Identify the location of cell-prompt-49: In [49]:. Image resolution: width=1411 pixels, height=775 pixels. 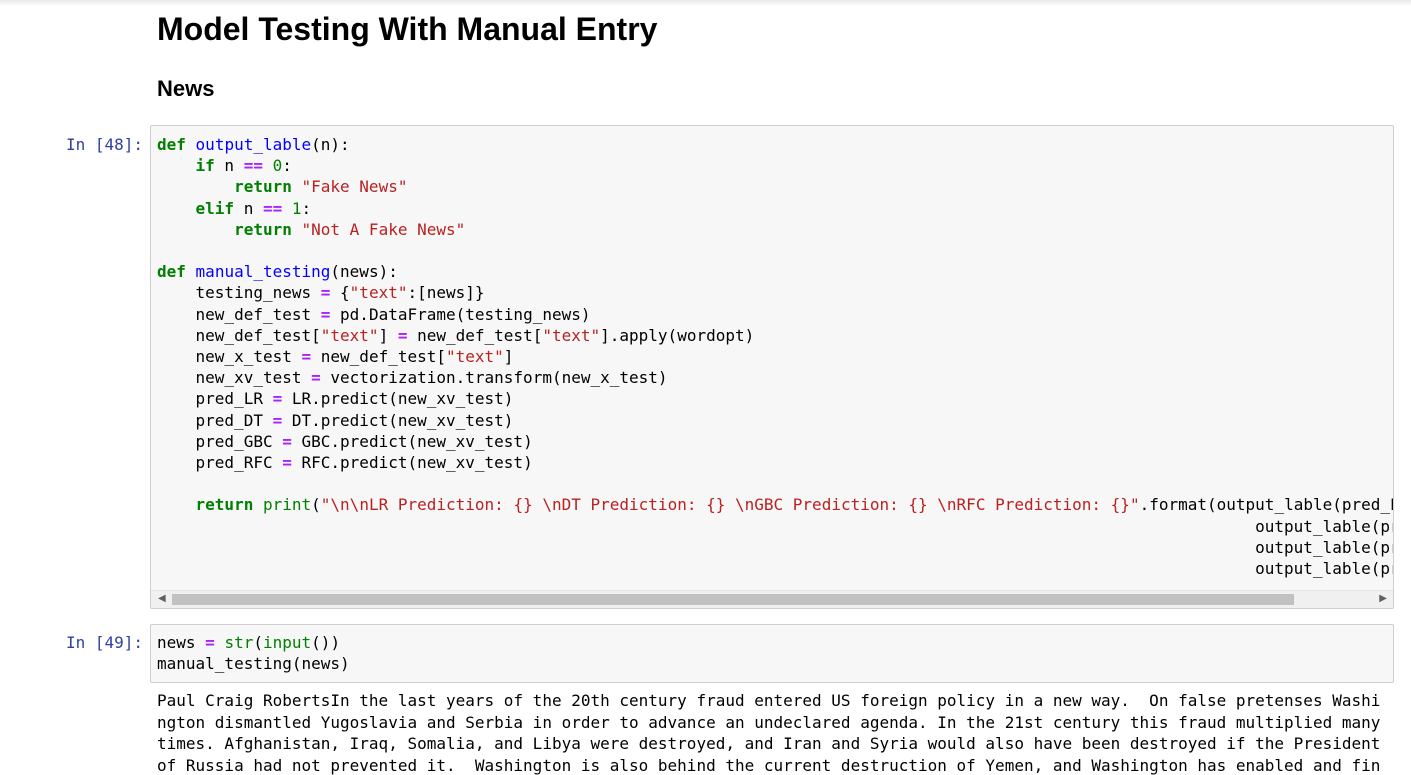
(105, 642).